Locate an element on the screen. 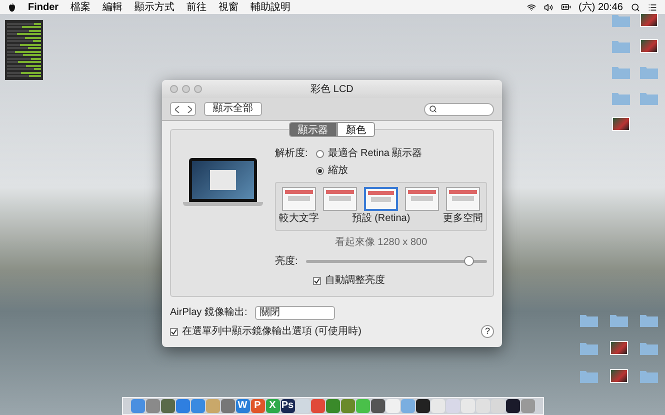  scale-label: 較大文字 is located at coordinates (299, 219).